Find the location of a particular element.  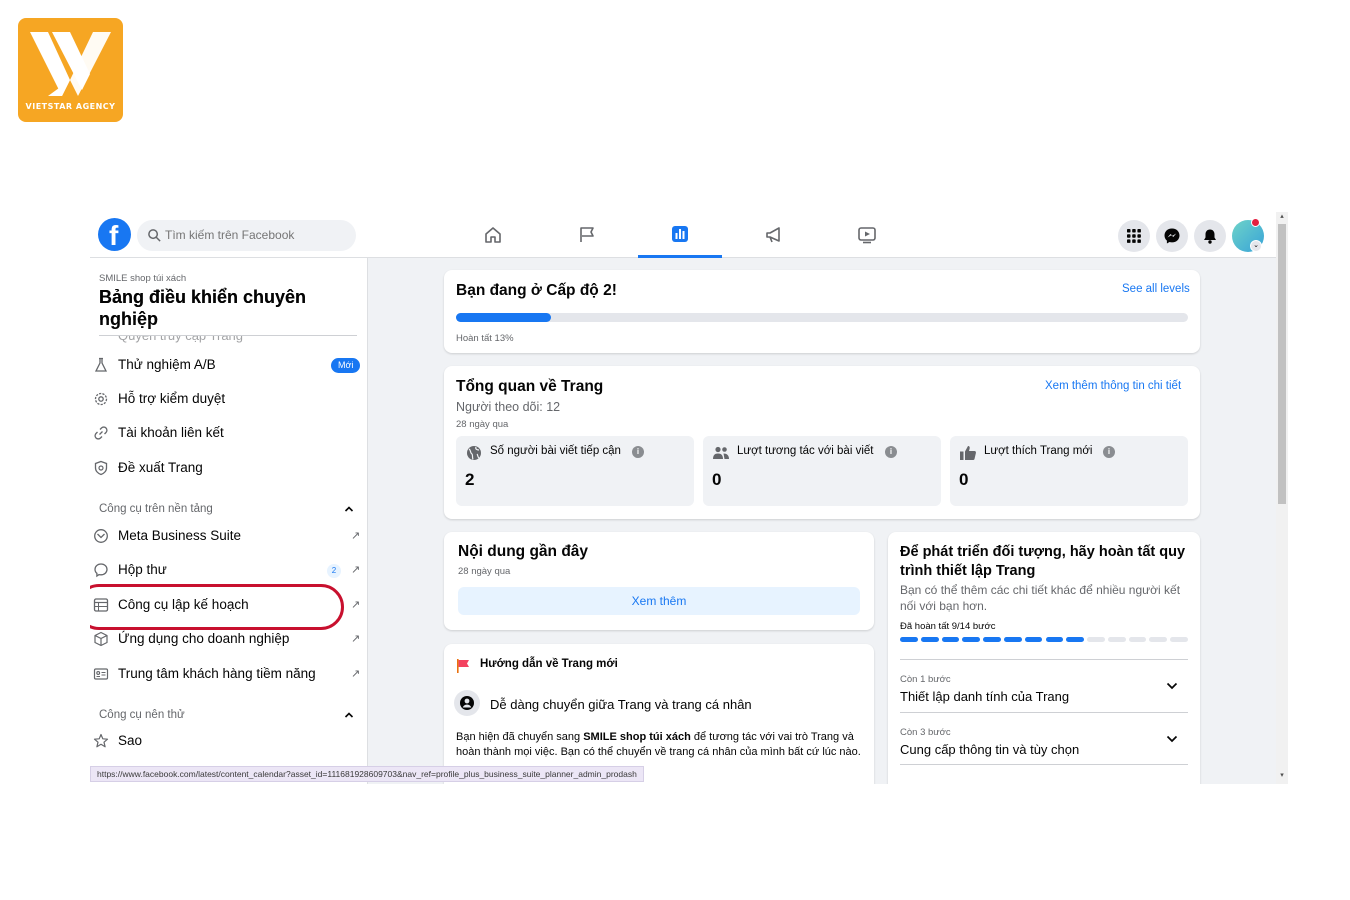

recent-content-card: Nội dung gần đây 28 ngày qua Xem thêm is located at coordinates (659, 581).